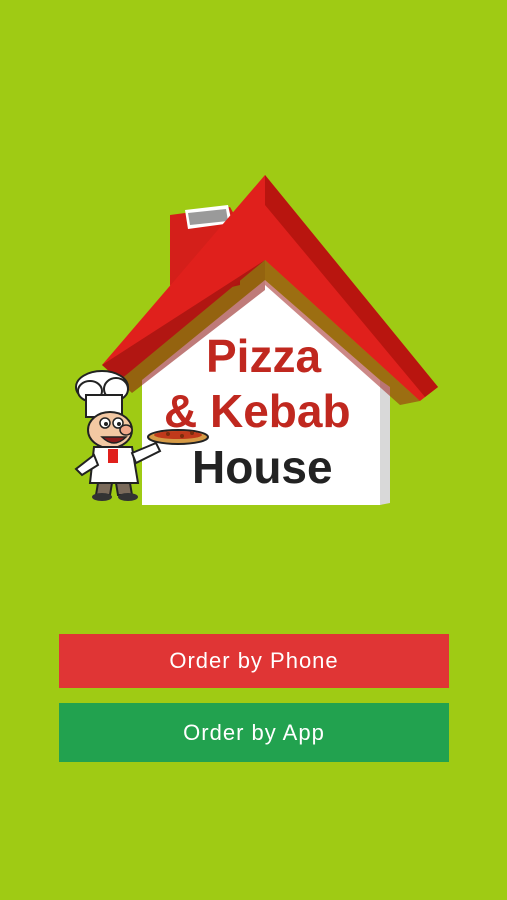  I want to click on logo-line-pizza: Pizza, so click(263, 356).